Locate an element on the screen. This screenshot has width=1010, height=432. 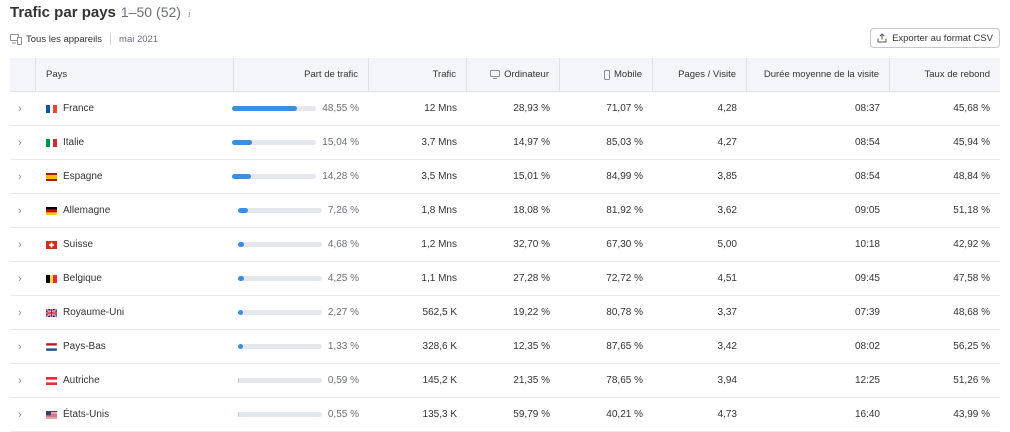
flag-ch-icon is located at coordinates (51, 244).